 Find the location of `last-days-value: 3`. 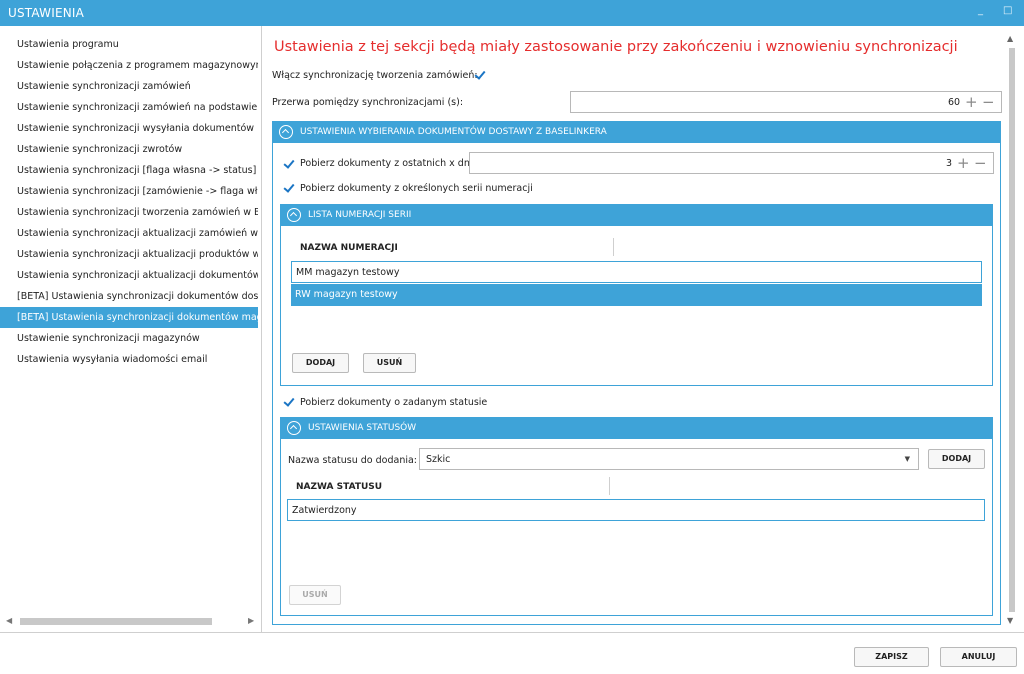

last-days-value: 3 is located at coordinates (949, 163).